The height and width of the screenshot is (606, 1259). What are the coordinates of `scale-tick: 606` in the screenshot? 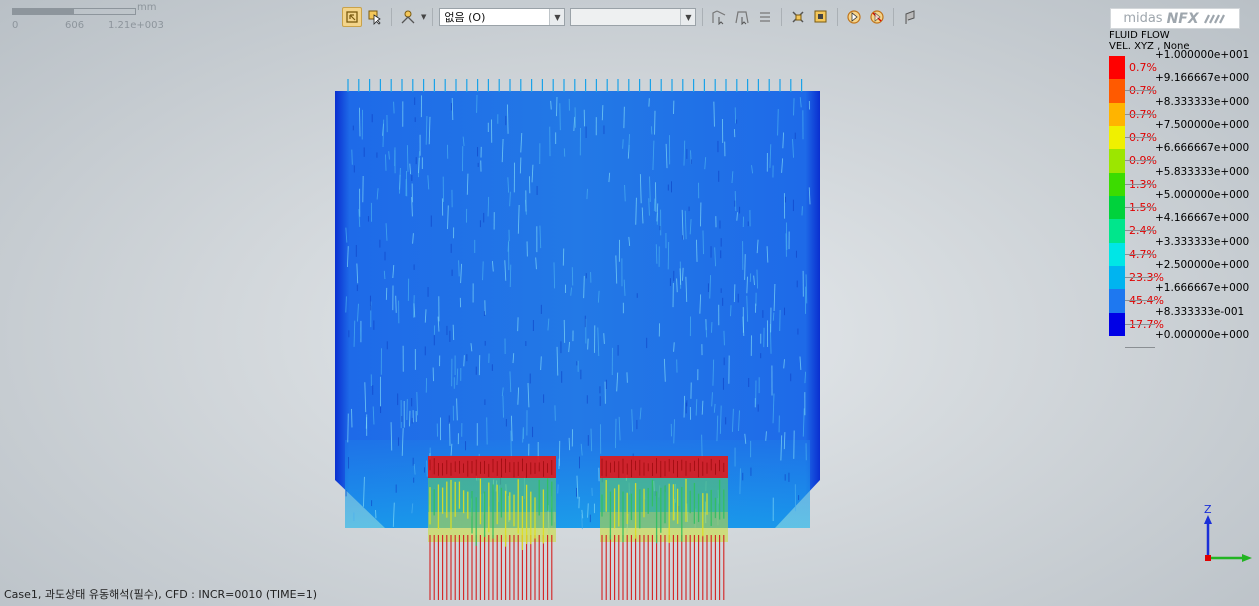 It's located at (75, 25).